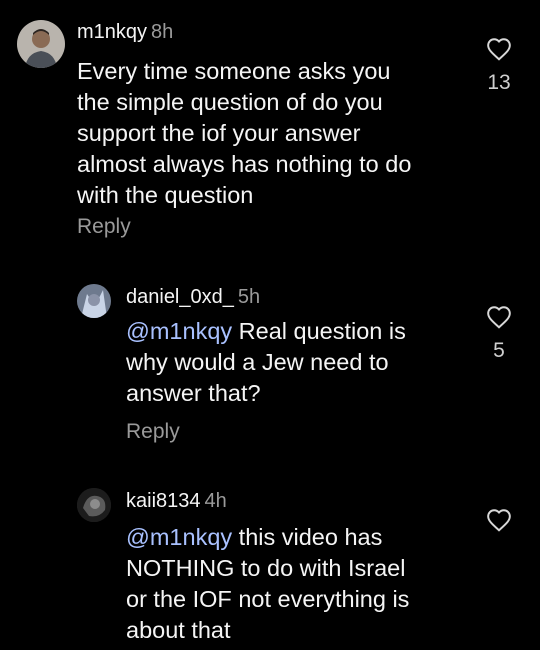  What do you see at coordinates (163, 501) in the screenshot?
I see `username: kaii8134` at bounding box center [163, 501].